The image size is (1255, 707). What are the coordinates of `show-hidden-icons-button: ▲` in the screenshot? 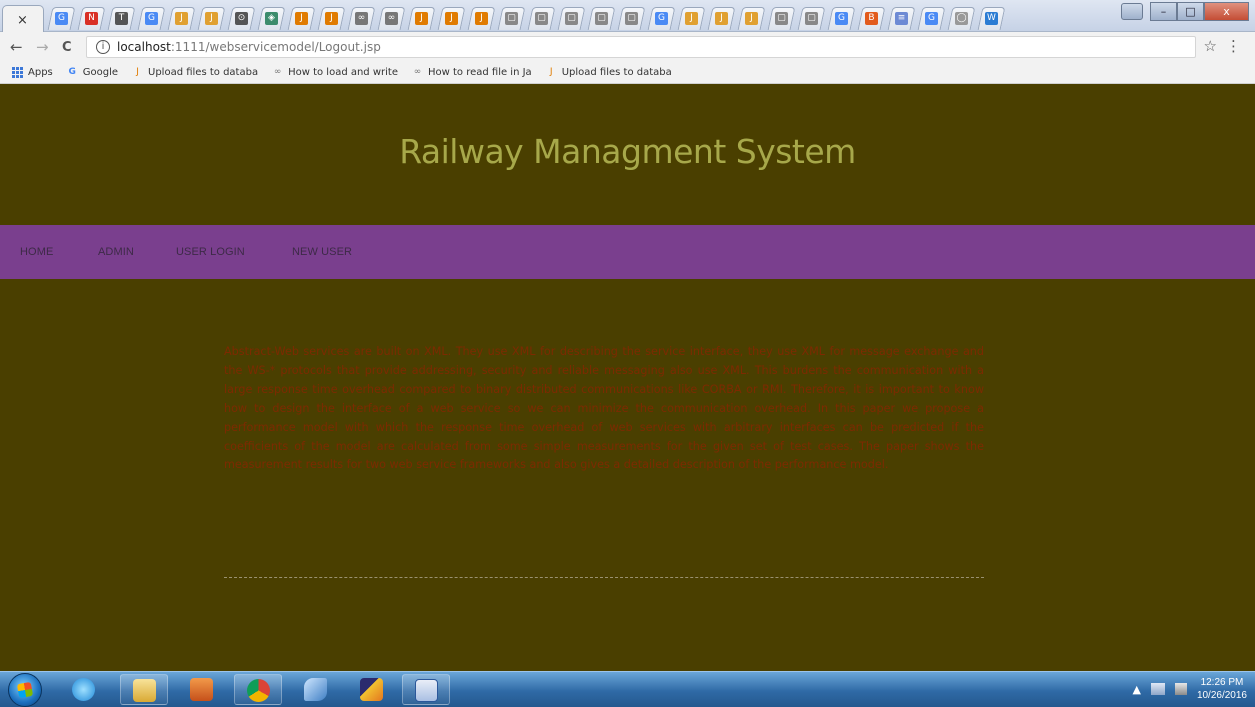 It's located at (1136, 689).